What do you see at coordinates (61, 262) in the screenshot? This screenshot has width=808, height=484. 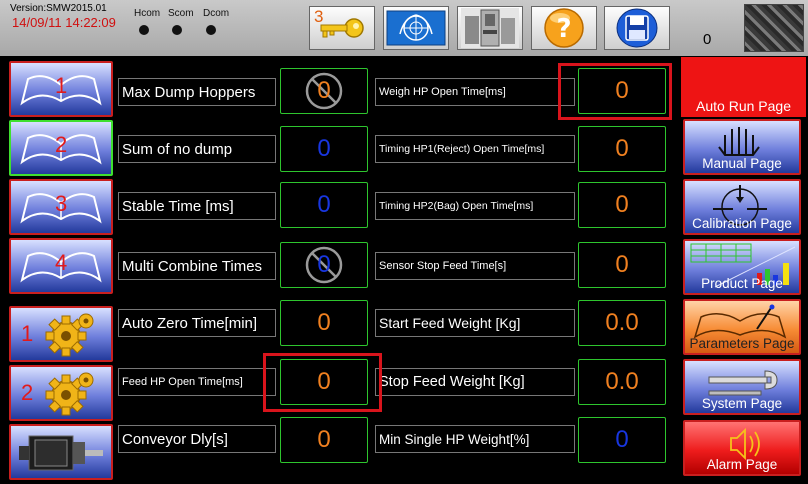 I see `recipe-number: 4` at bounding box center [61, 262].